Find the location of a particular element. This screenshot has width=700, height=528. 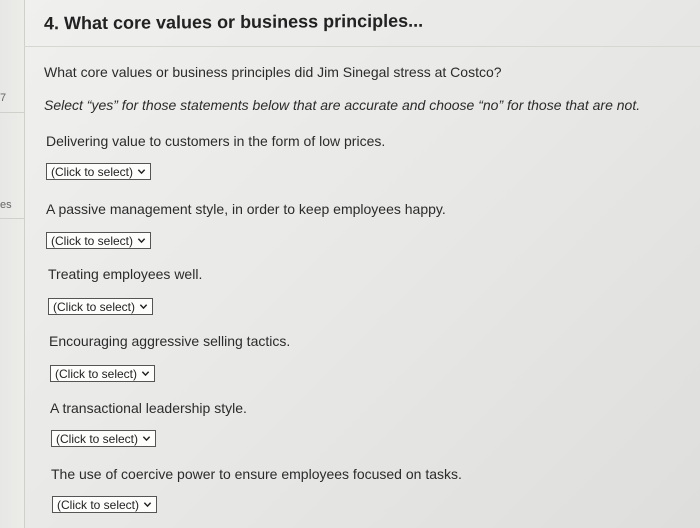

answer-select-1: (Click to select) is located at coordinates (99, 171).